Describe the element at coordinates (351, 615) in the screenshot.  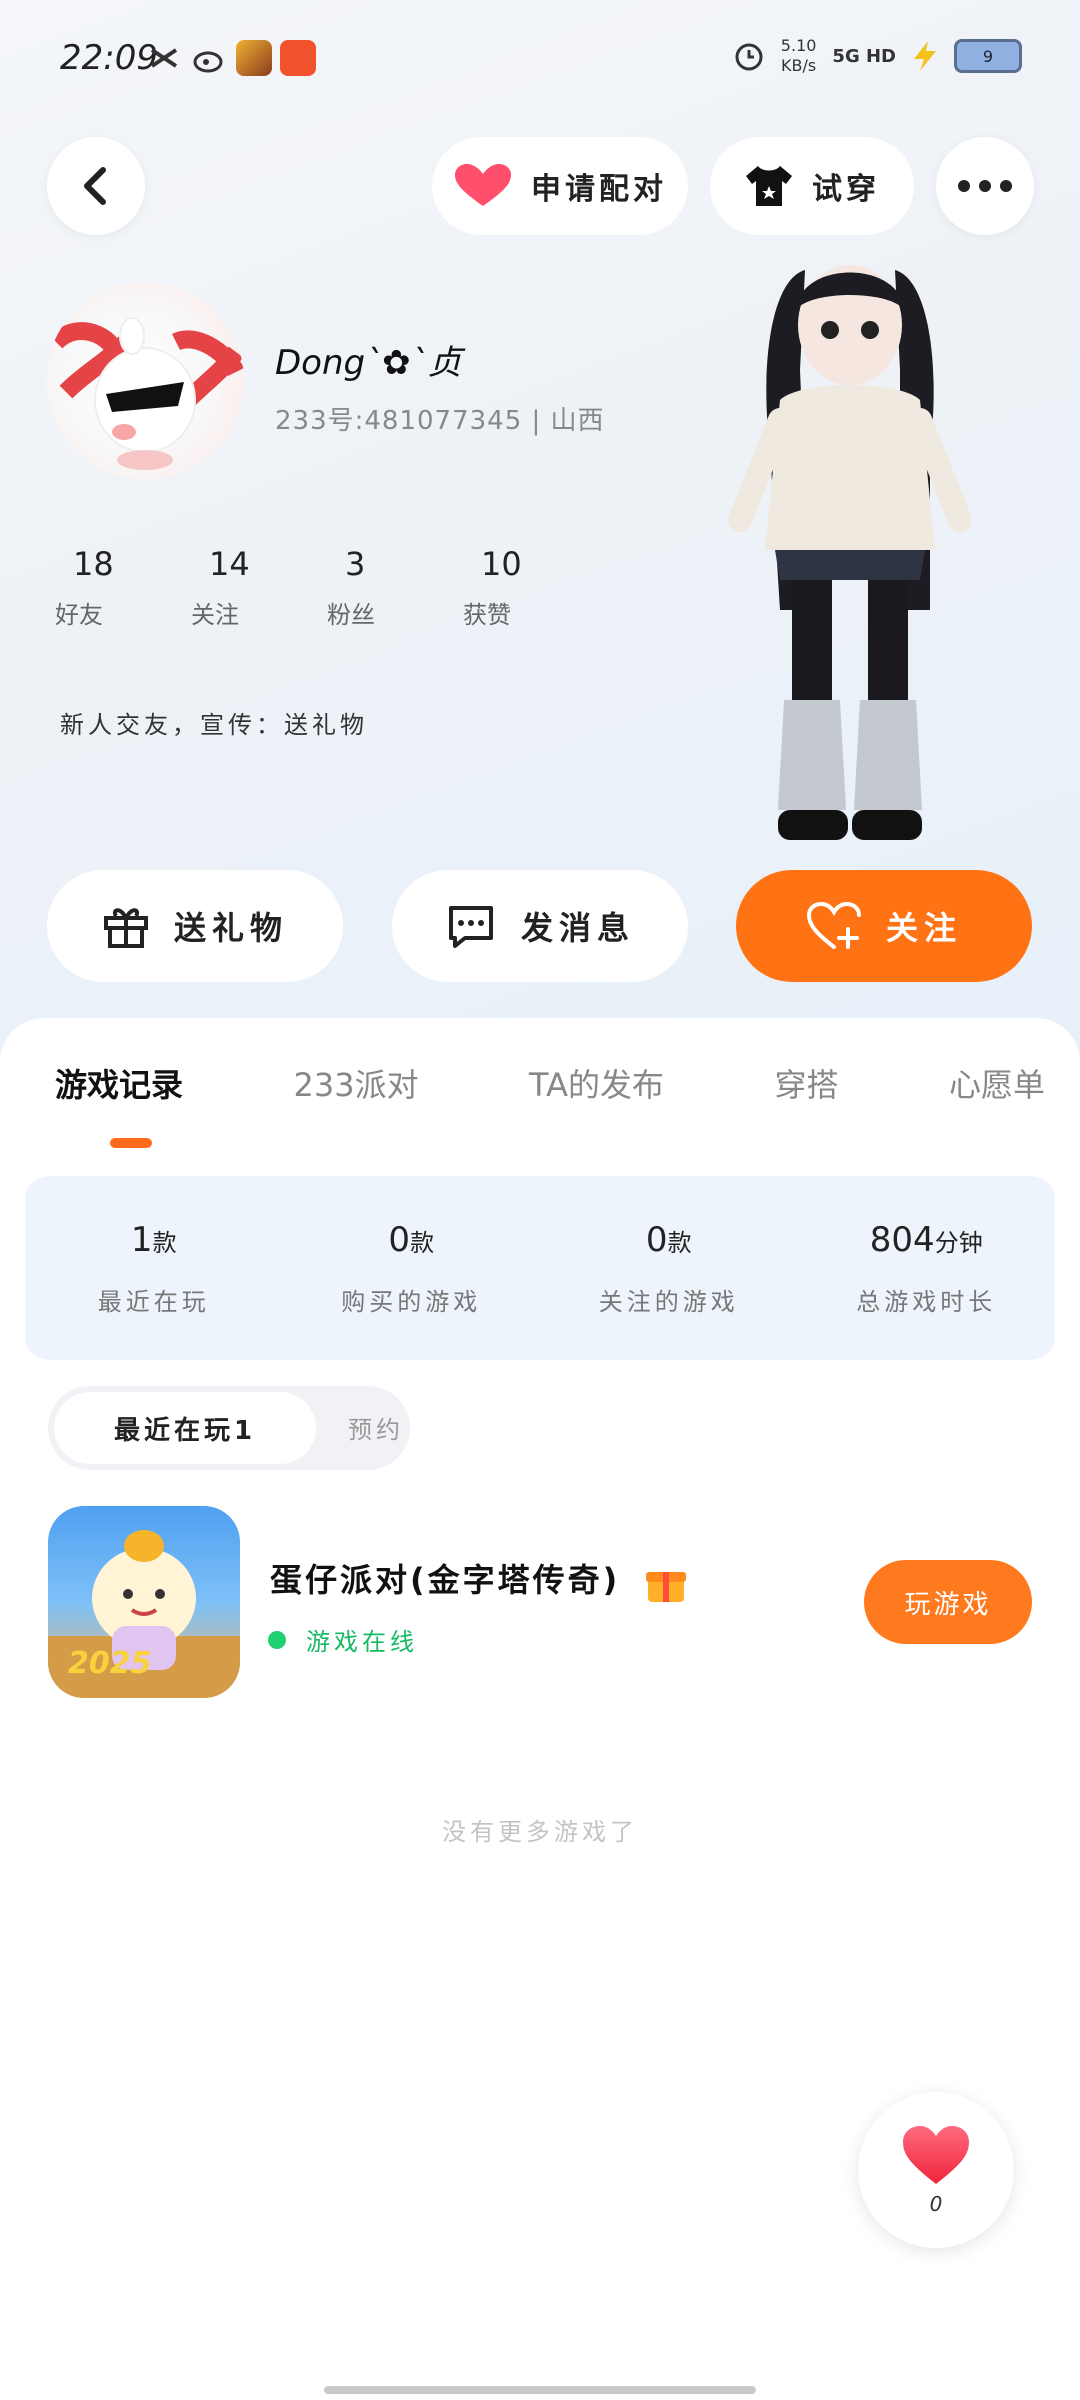
I see `stat-label: 粉丝` at that location.